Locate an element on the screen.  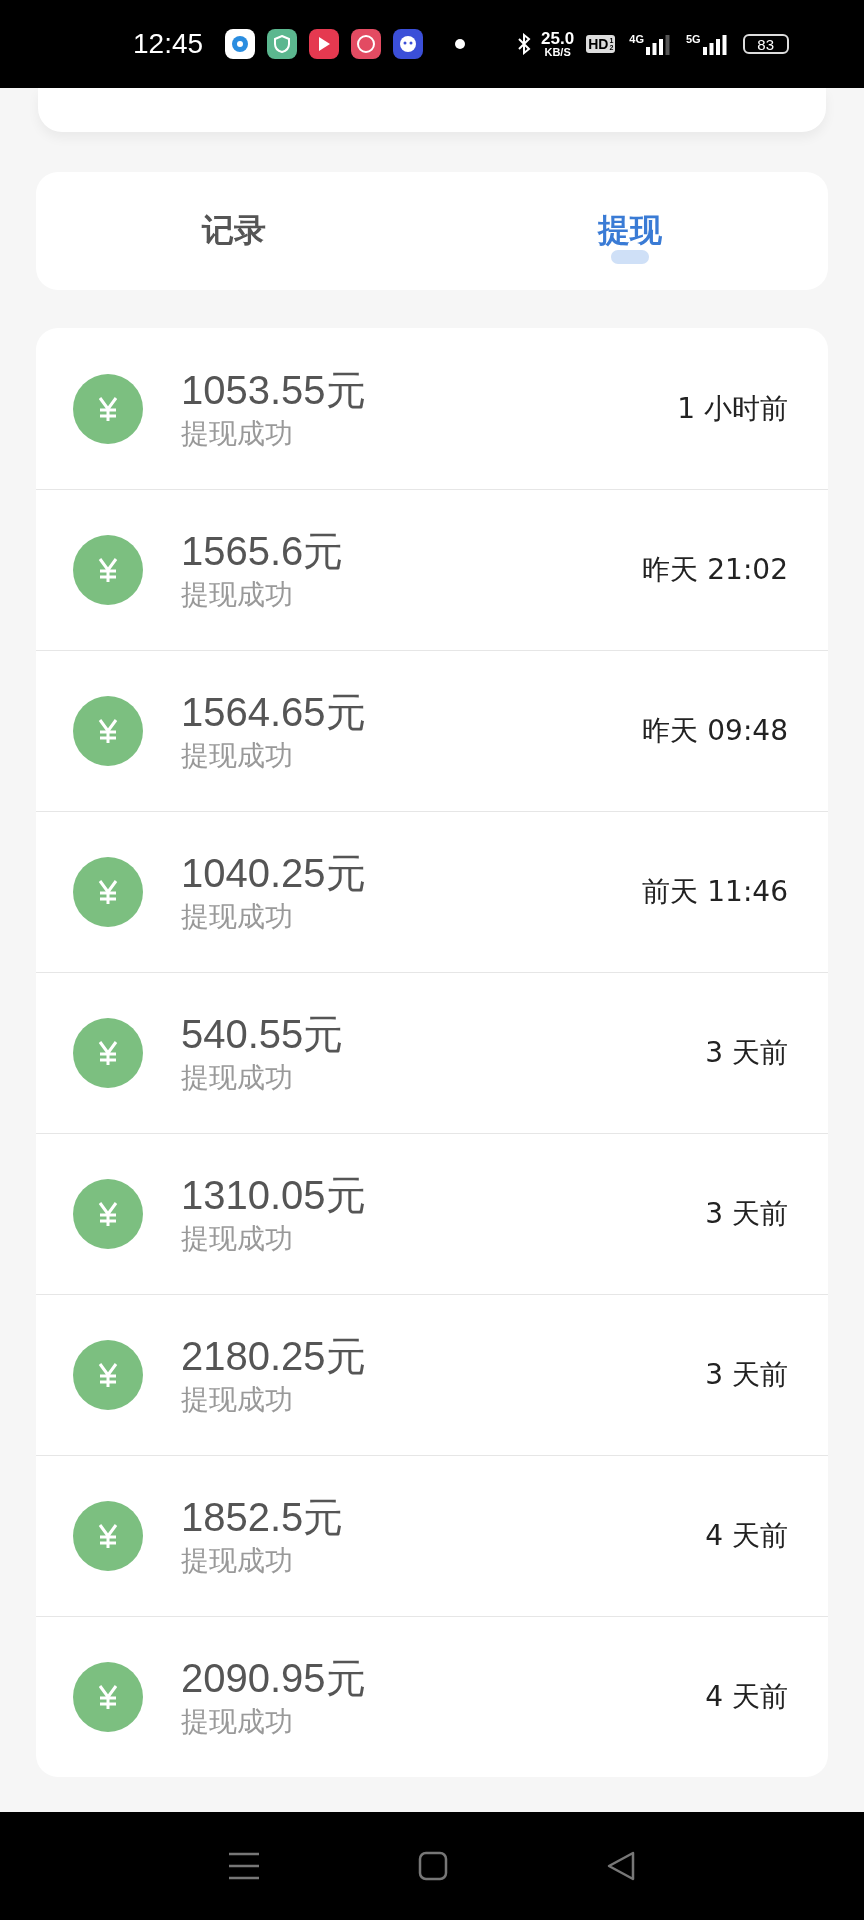
amount-text: 1564.65元 is located at coordinates (274, 712).